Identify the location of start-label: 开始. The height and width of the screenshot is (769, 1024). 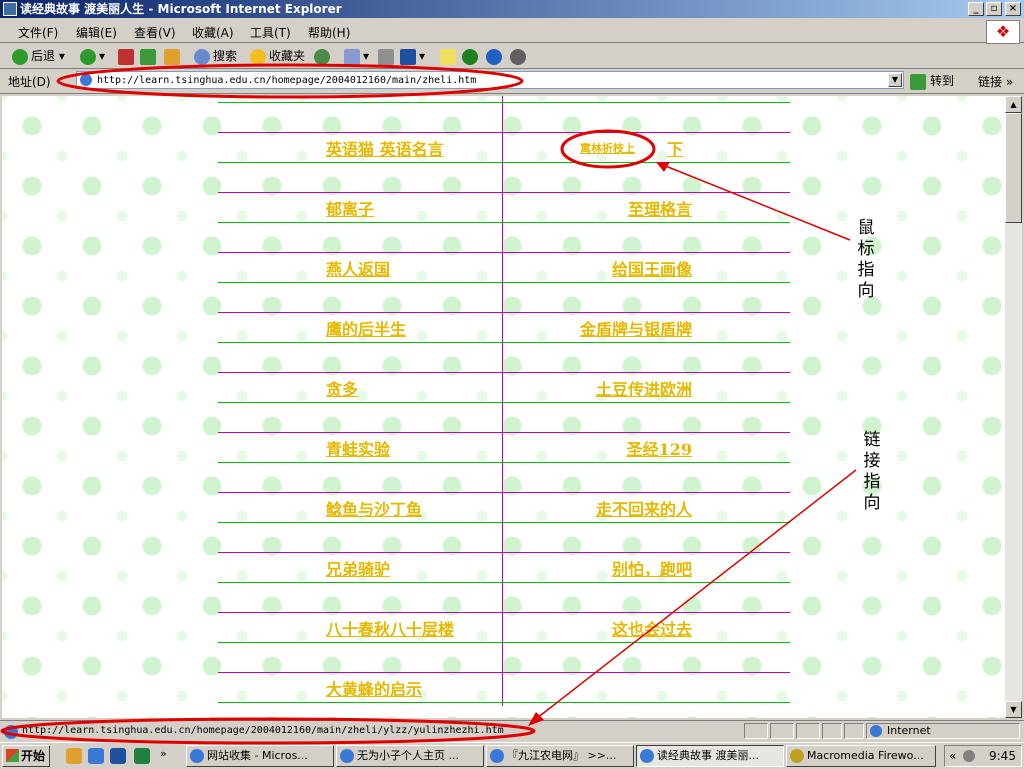
(33, 756).